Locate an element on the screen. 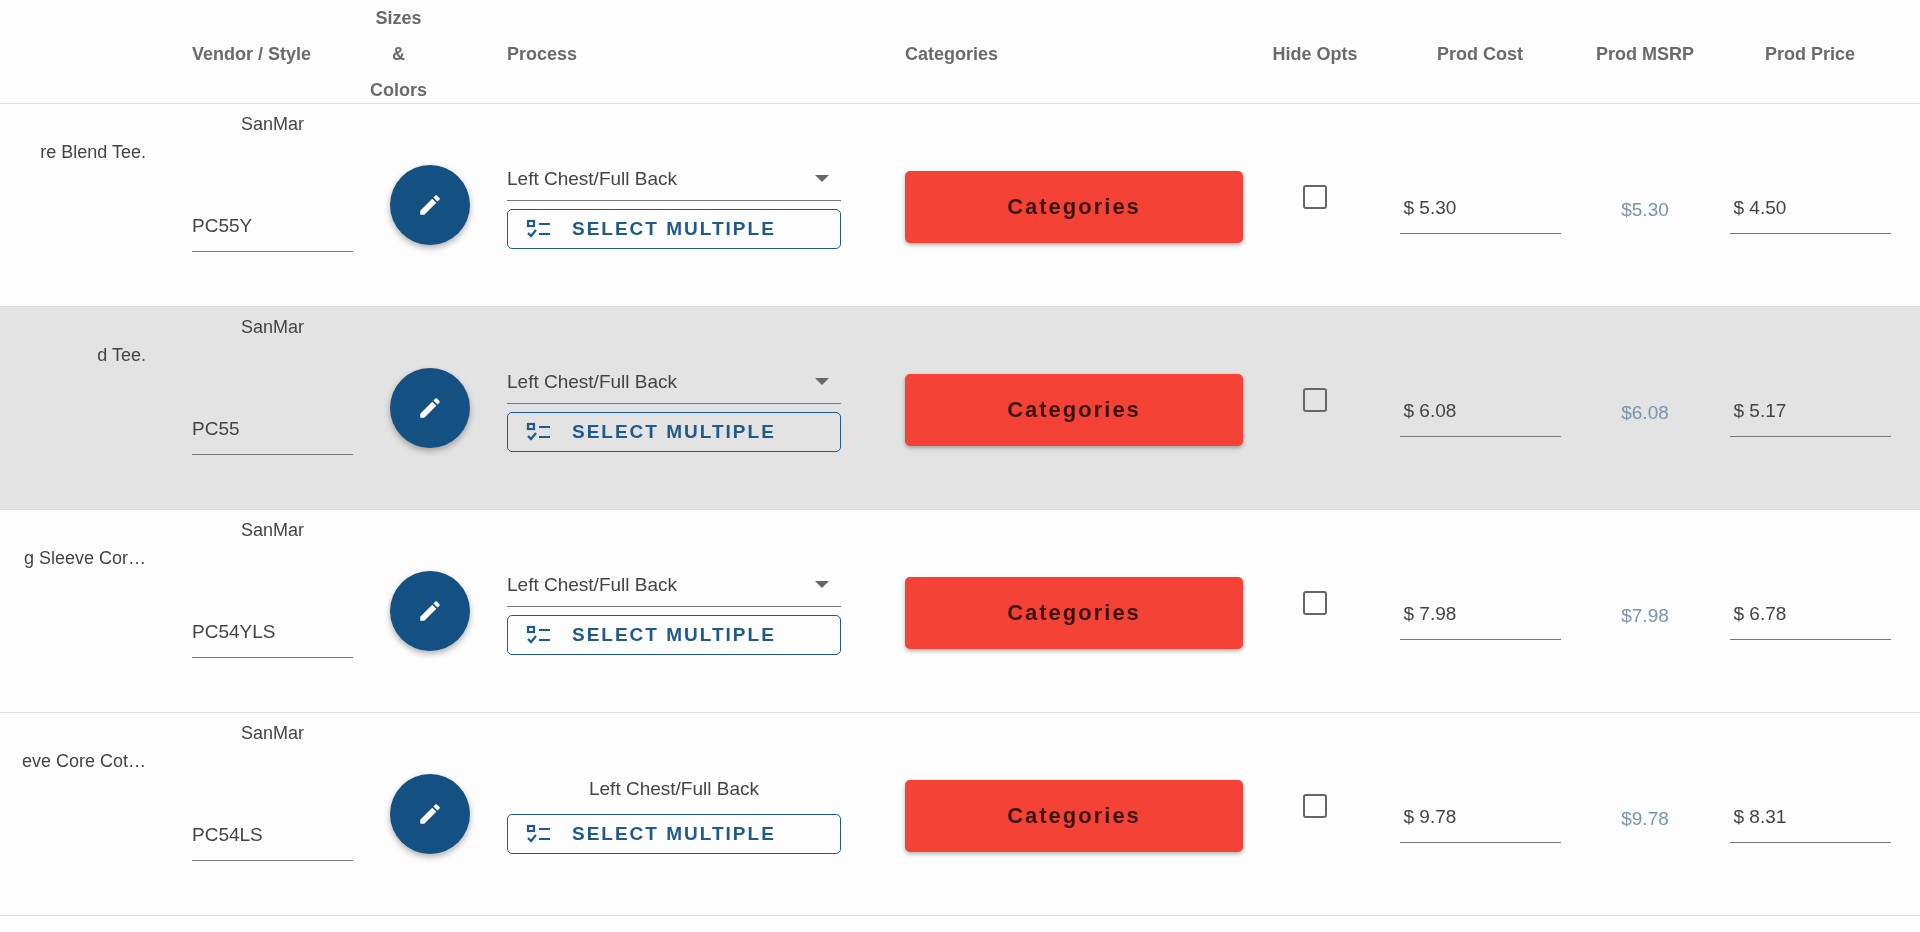 This screenshot has height=932, width=1920. price-field: $ 6.78 is located at coordinates (1810, 618).